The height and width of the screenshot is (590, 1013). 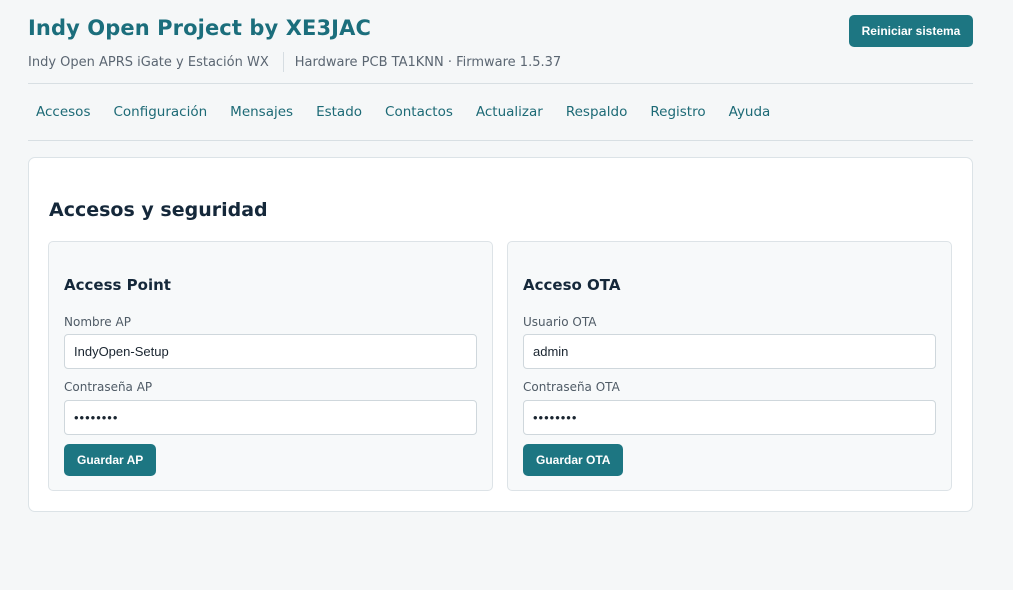 I want to click on ota-user-label: Usuario OTA, so click(x=560, y=322).